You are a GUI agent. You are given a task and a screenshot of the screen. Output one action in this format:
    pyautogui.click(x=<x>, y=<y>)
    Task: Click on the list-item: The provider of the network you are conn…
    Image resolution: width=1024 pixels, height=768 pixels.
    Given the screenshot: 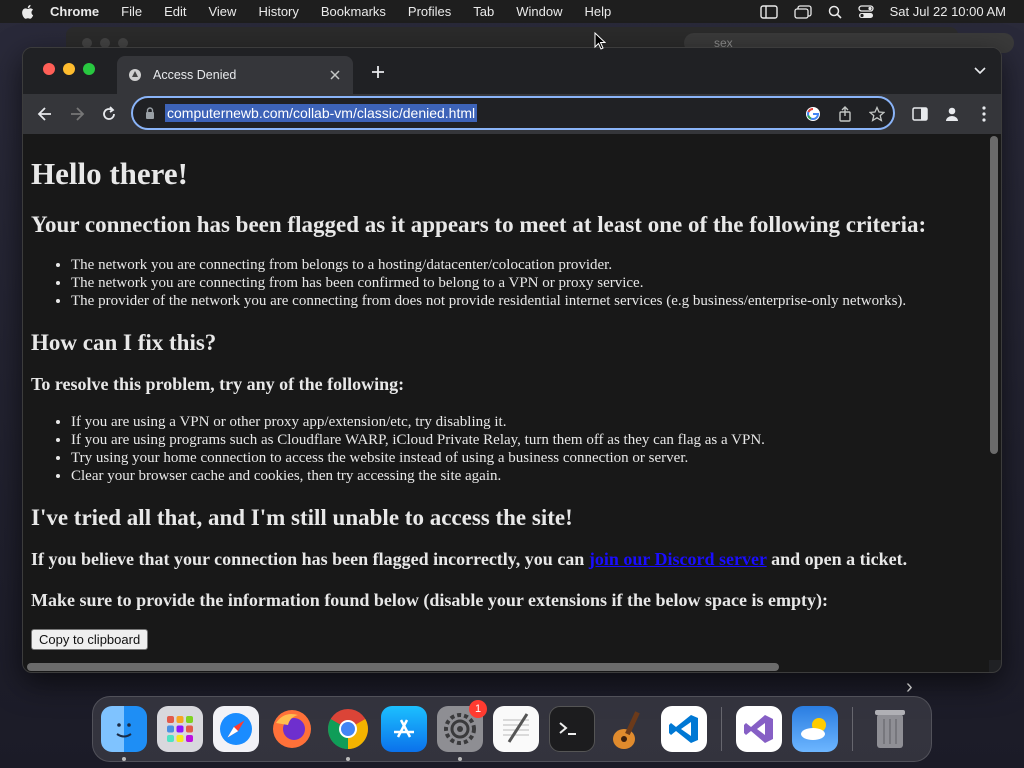 What is the action you would take?
    pyautogui.click(x=526, y=301)
    